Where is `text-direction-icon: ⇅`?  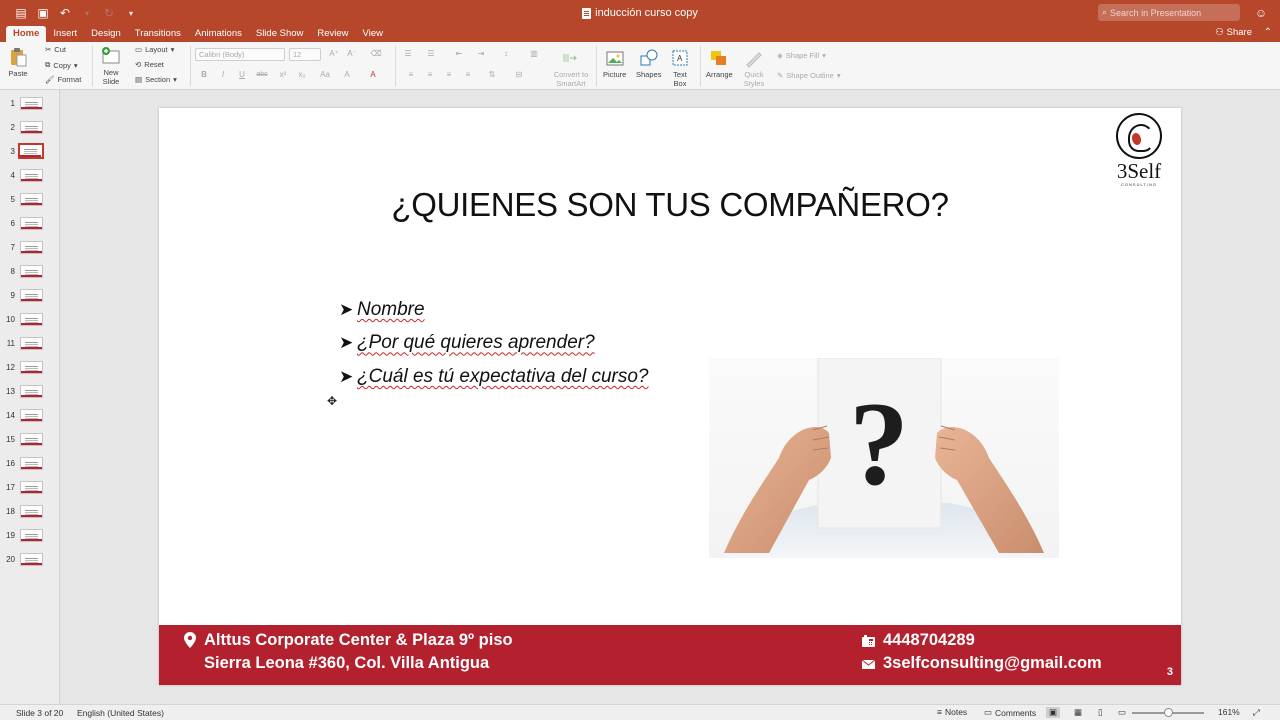 text-direction-icon: ⇅ is located at coordinates (492, 75).